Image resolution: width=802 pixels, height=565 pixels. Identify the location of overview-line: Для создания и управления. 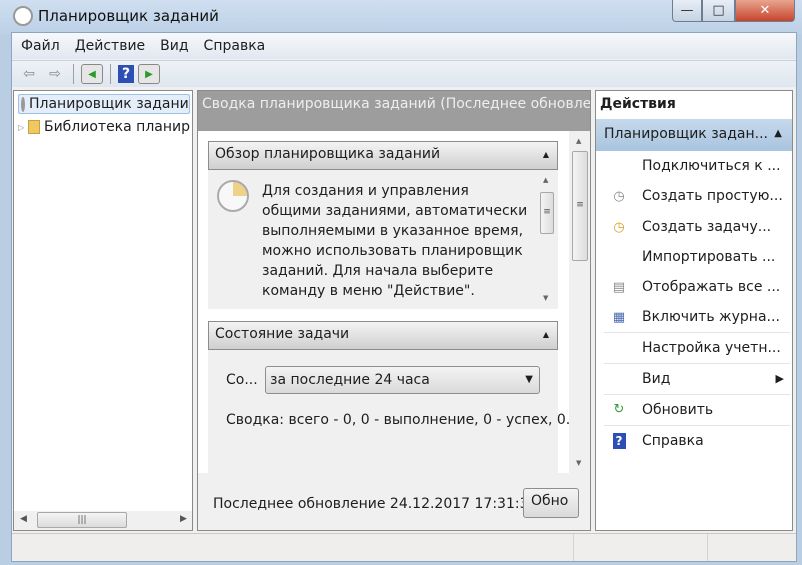
(365, 191).